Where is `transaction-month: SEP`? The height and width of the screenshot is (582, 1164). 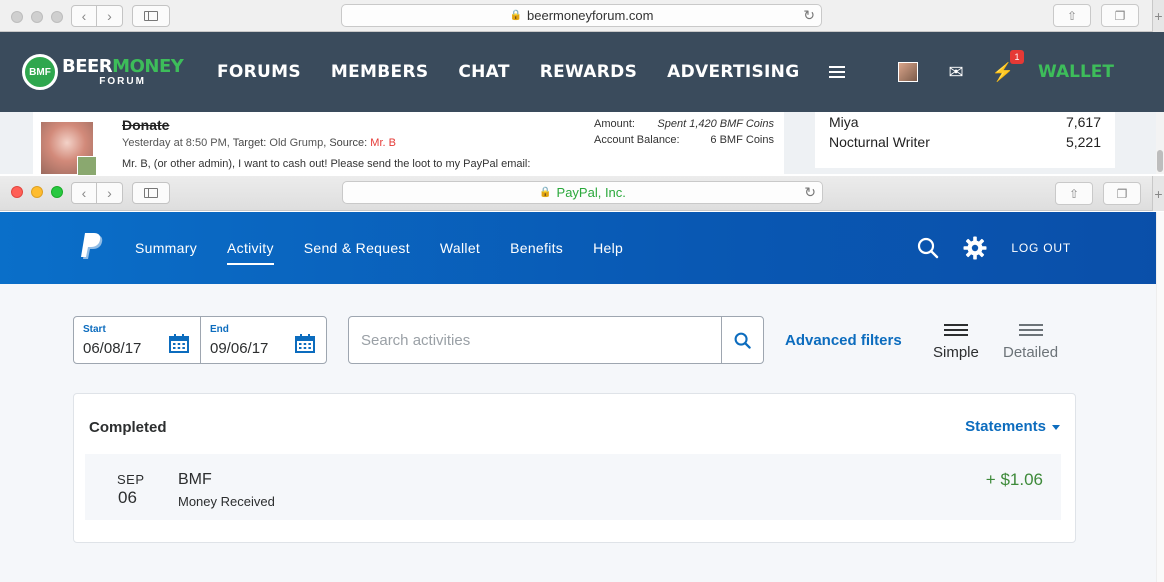 transaction-month: SEP is located at coordinates (131, 479).